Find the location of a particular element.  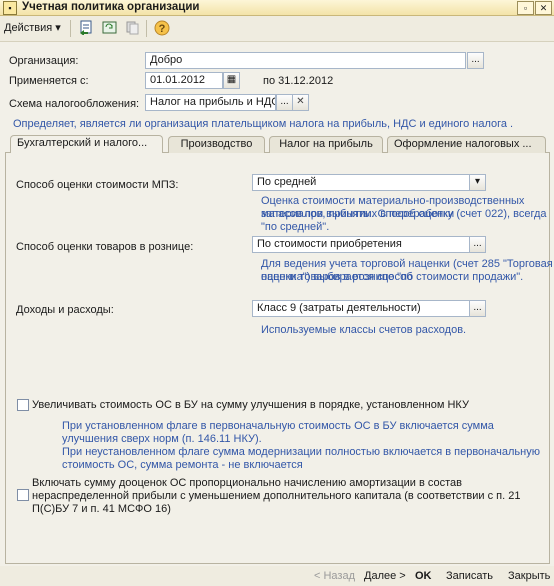

retail-label: Способ оценки товаров в рознице: is located at coordinates (105, 247).